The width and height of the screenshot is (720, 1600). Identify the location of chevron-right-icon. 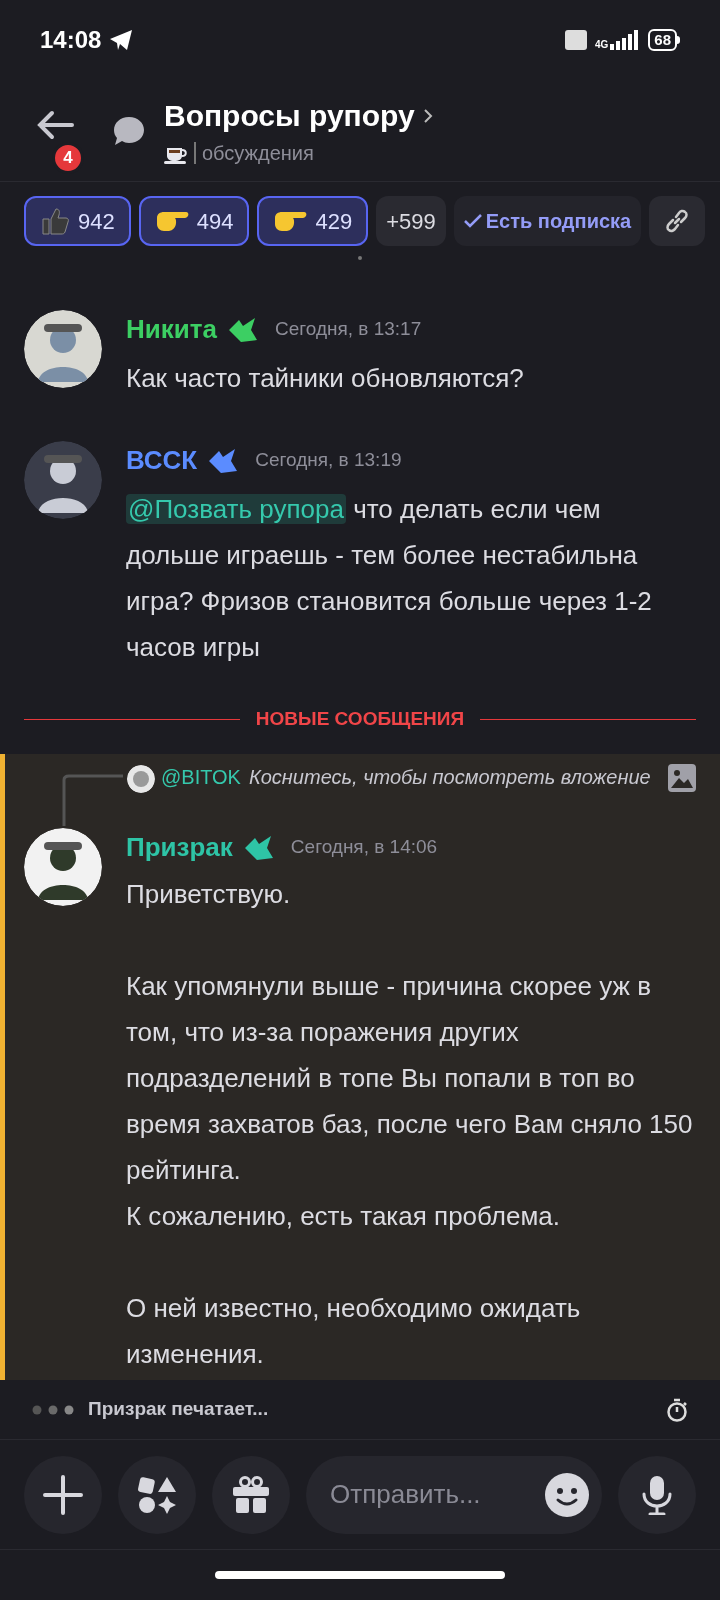
(427, 115).